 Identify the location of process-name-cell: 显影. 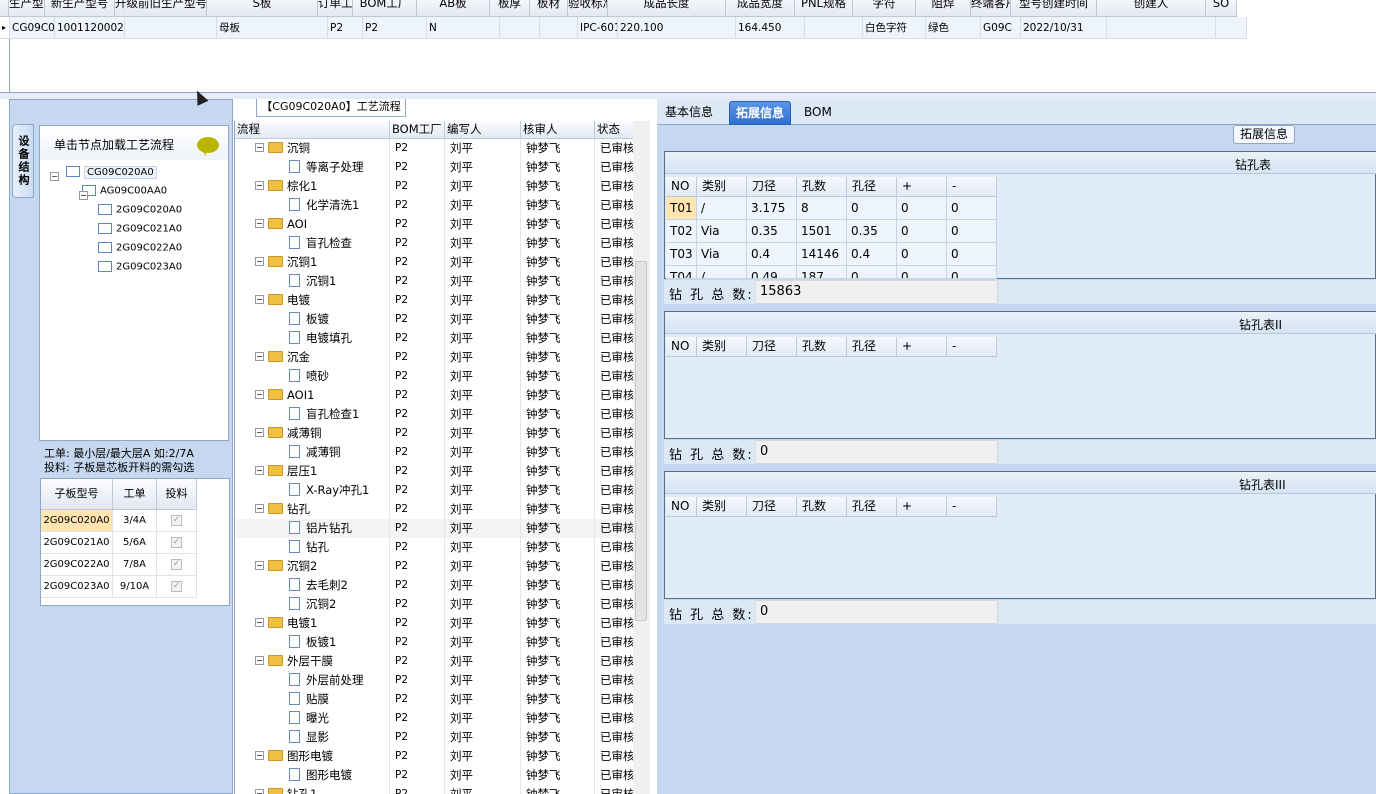
(312, 737).